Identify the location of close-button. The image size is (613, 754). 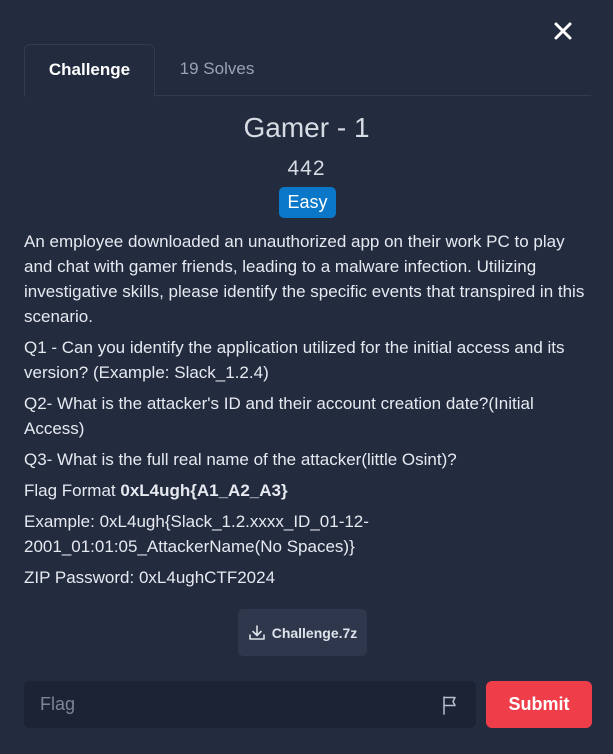
(563, 31).